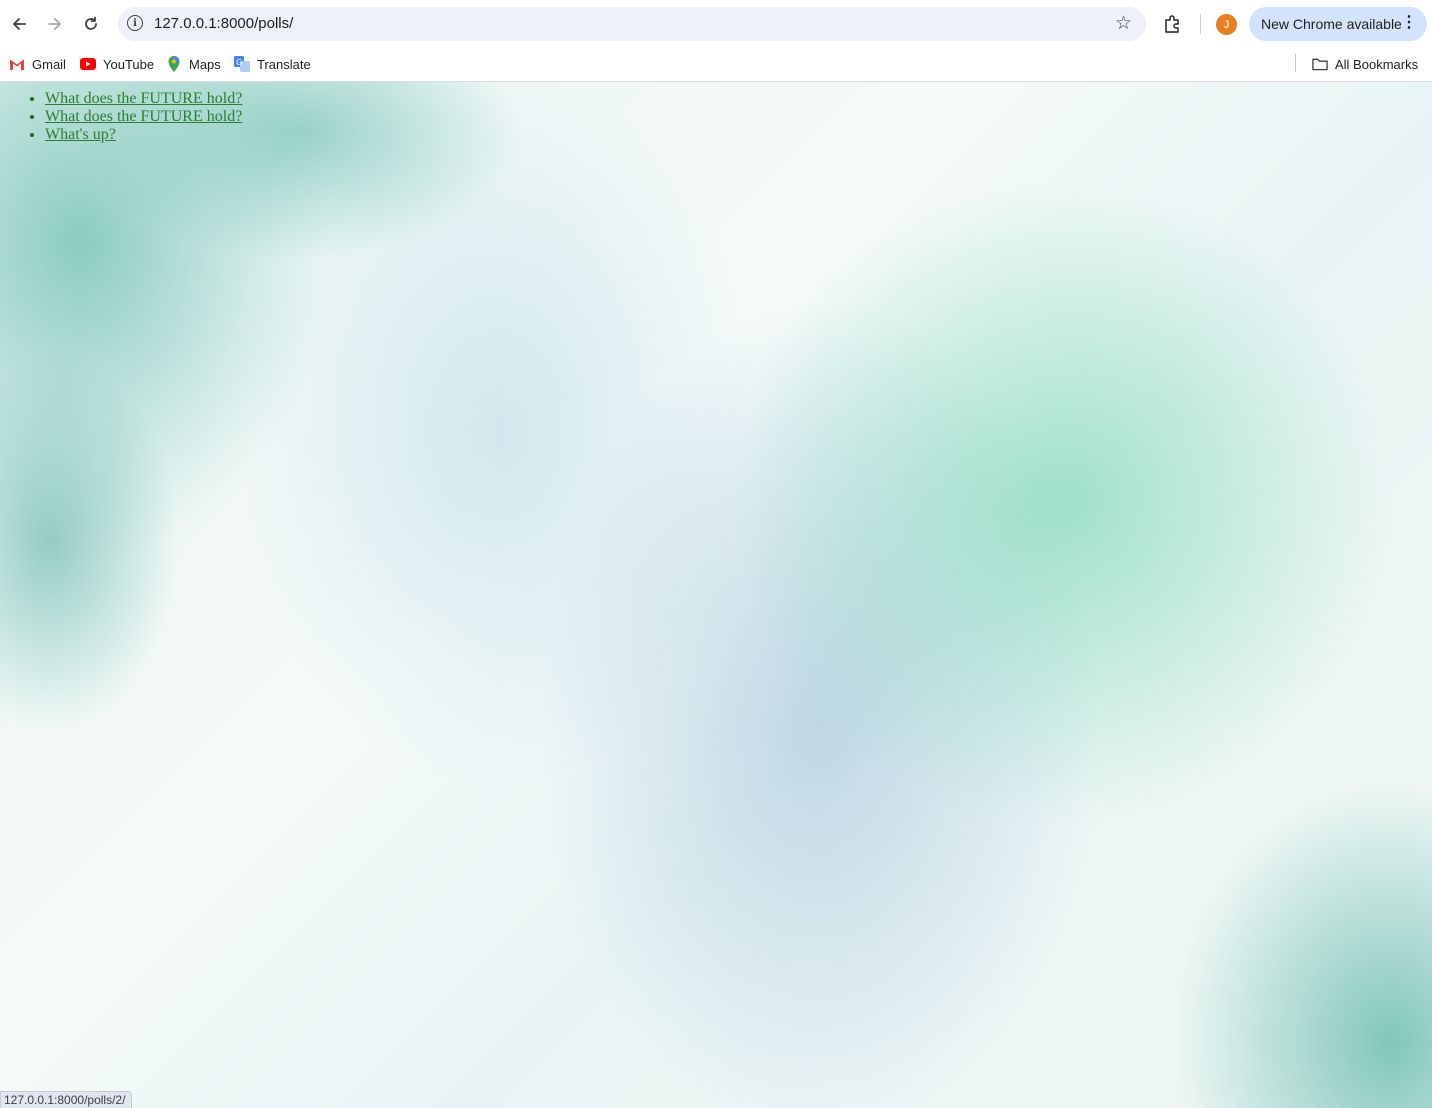 This screenshot has width=1432, height=1108. Describe the element at coordinates (143, 135) in the screenshot. I see `list-item: What's up?` at that location.